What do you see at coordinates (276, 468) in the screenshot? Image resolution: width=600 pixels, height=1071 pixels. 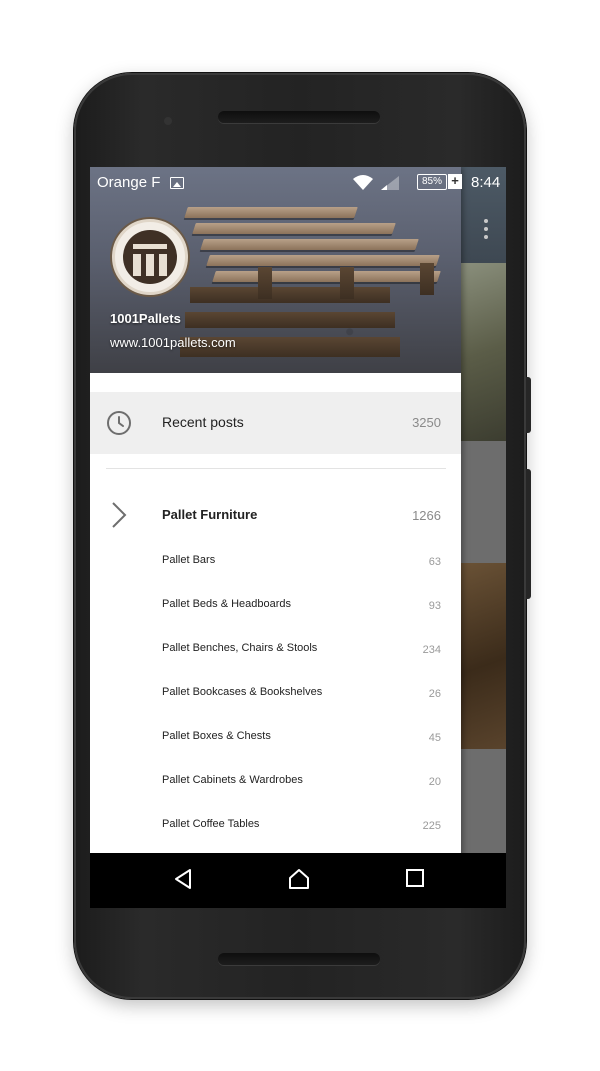 I see `menu-divider` at bounding box center [276, 468].